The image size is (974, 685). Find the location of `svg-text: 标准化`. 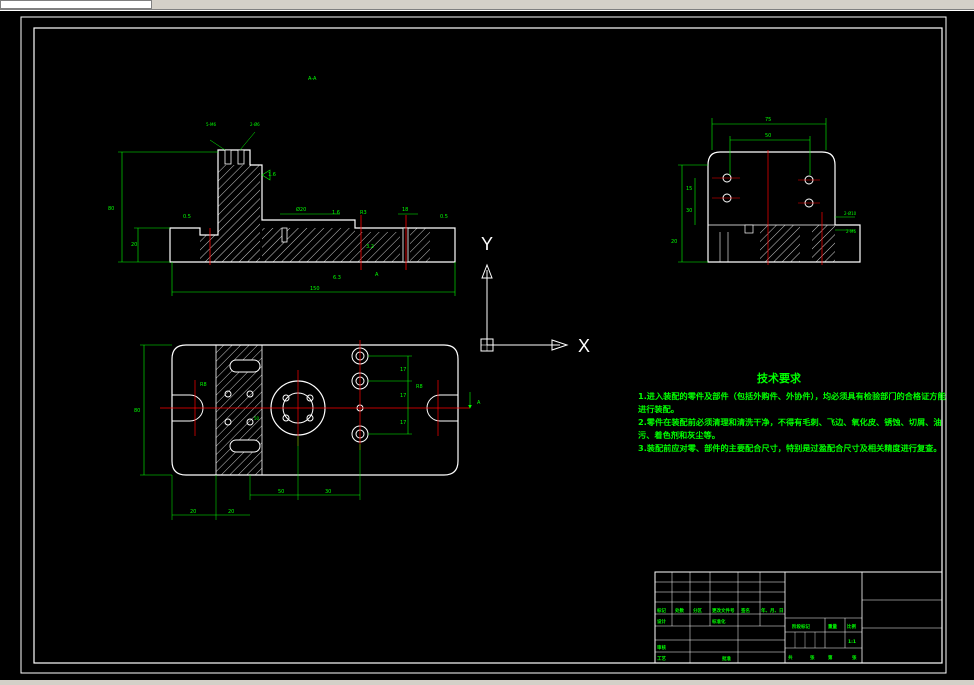

svg-text: 标准化 is located at coordinates (718, 621).